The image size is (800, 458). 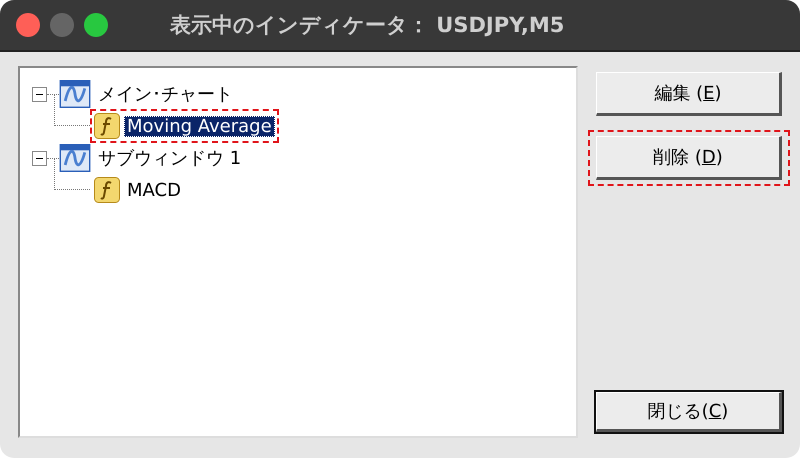 I want to click on tree-item: サブウィンドウ 1, so click(x=169, y=158).